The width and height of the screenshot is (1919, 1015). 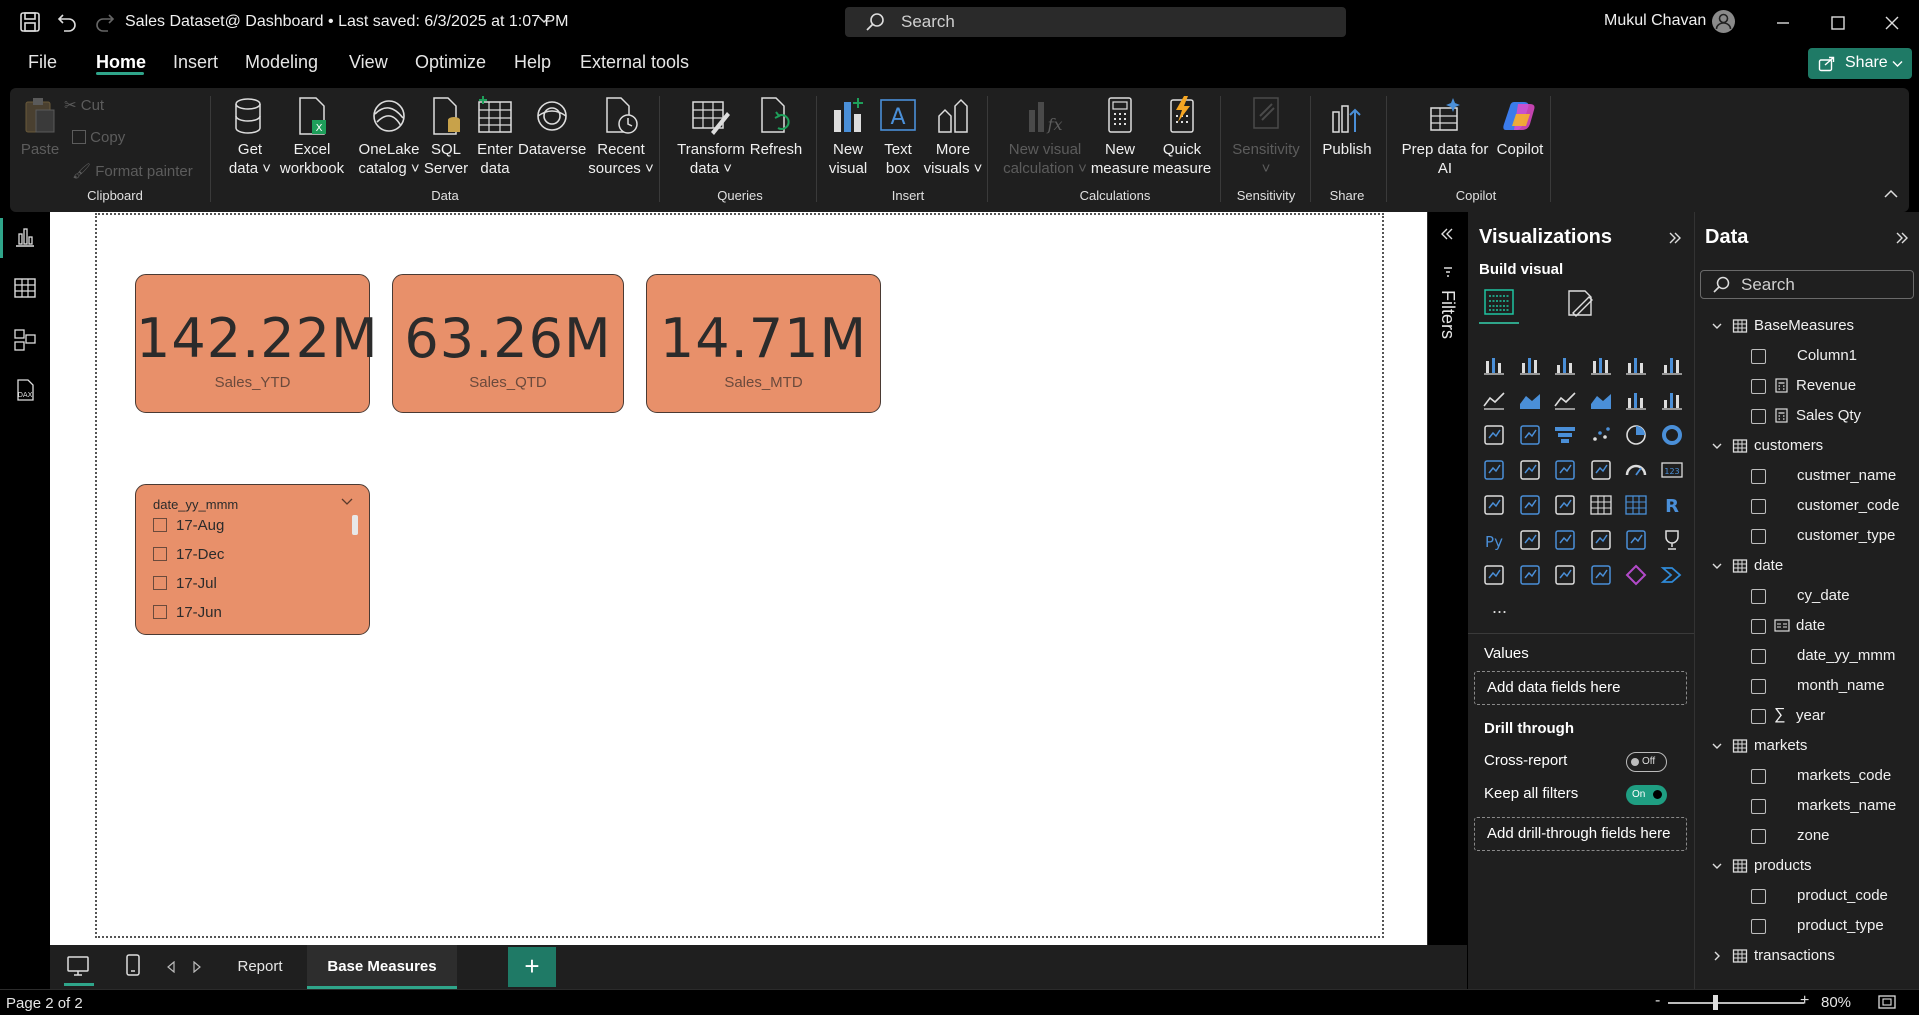 I want to click on tab-base-measures: Base Measures, so click(x=382, y=967).